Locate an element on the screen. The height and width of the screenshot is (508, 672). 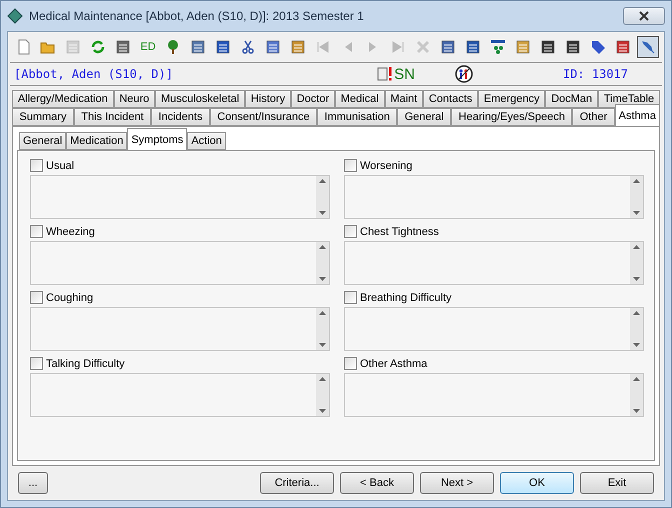
checkbox-label: Wheezing is located at coordinates (70, 232).